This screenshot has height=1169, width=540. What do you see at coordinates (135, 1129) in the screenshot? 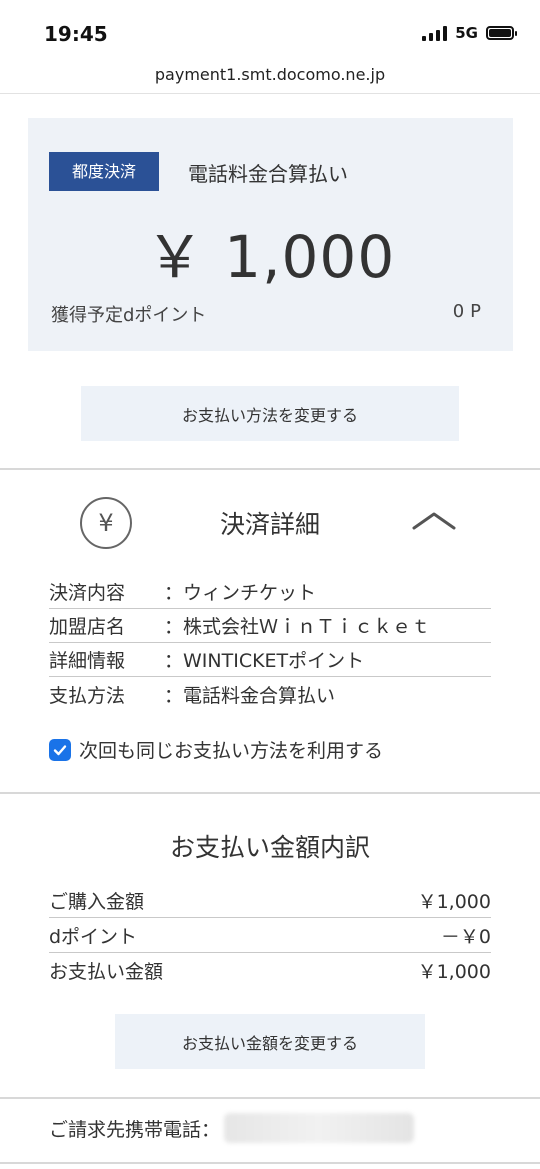
I see `billing-phone-label: ご請求先携帯電話：` at bounding box center [135, 1129].